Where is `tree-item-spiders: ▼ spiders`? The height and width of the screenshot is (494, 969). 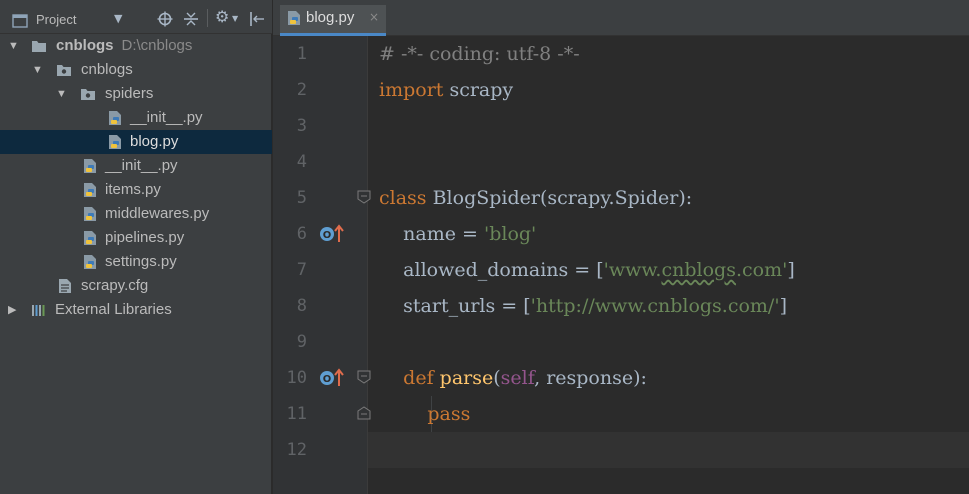
tree-item-spiders: ▼ spiders is located at coordinates (136, 94).